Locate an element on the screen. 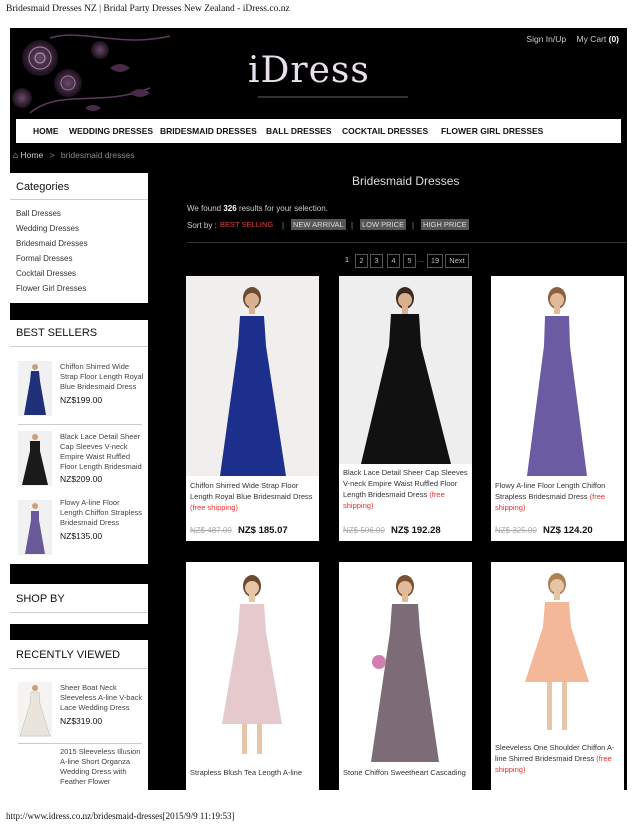 This screenshot has width=638, height=826. recently-viewed-title: RECENTLY VIEWED is located at coordinates (68, 655).